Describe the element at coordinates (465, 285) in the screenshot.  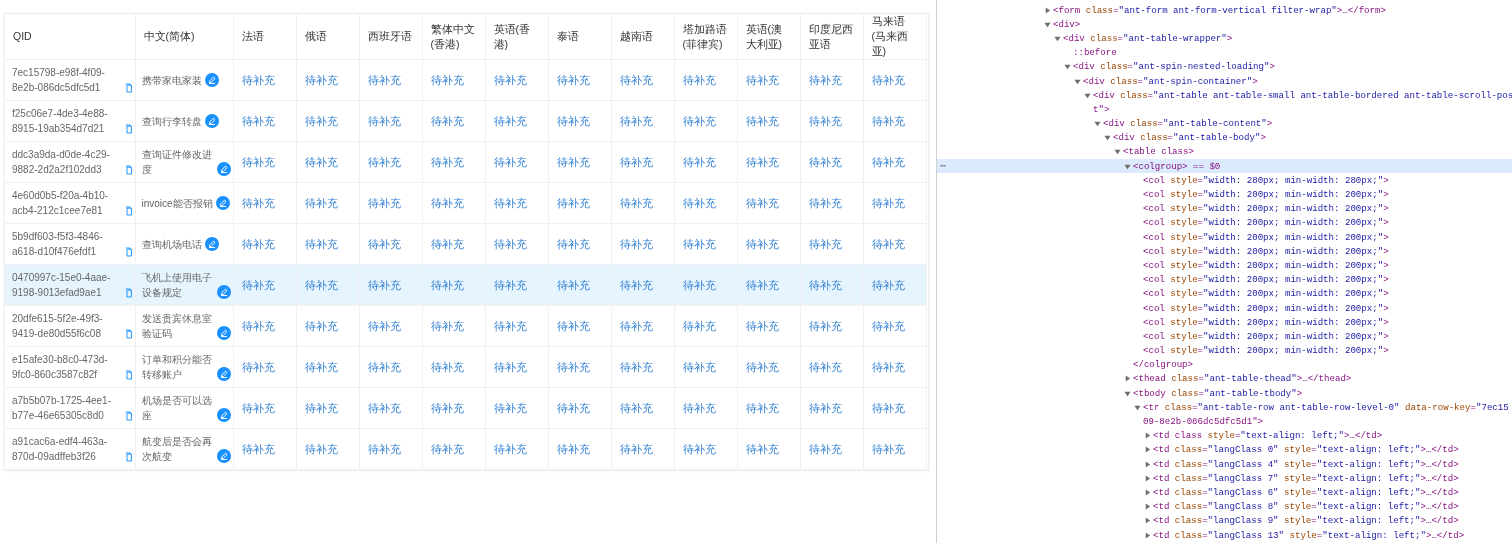
I see `table-row: 0470997c-15e0-4aae-9198-9013efad9ae1 飞机上使用电子设备规定 待补充 待补充 待补充 待补充 待补充 待补充 待补充 待补充 待补充 待补充 待补充` at that location.